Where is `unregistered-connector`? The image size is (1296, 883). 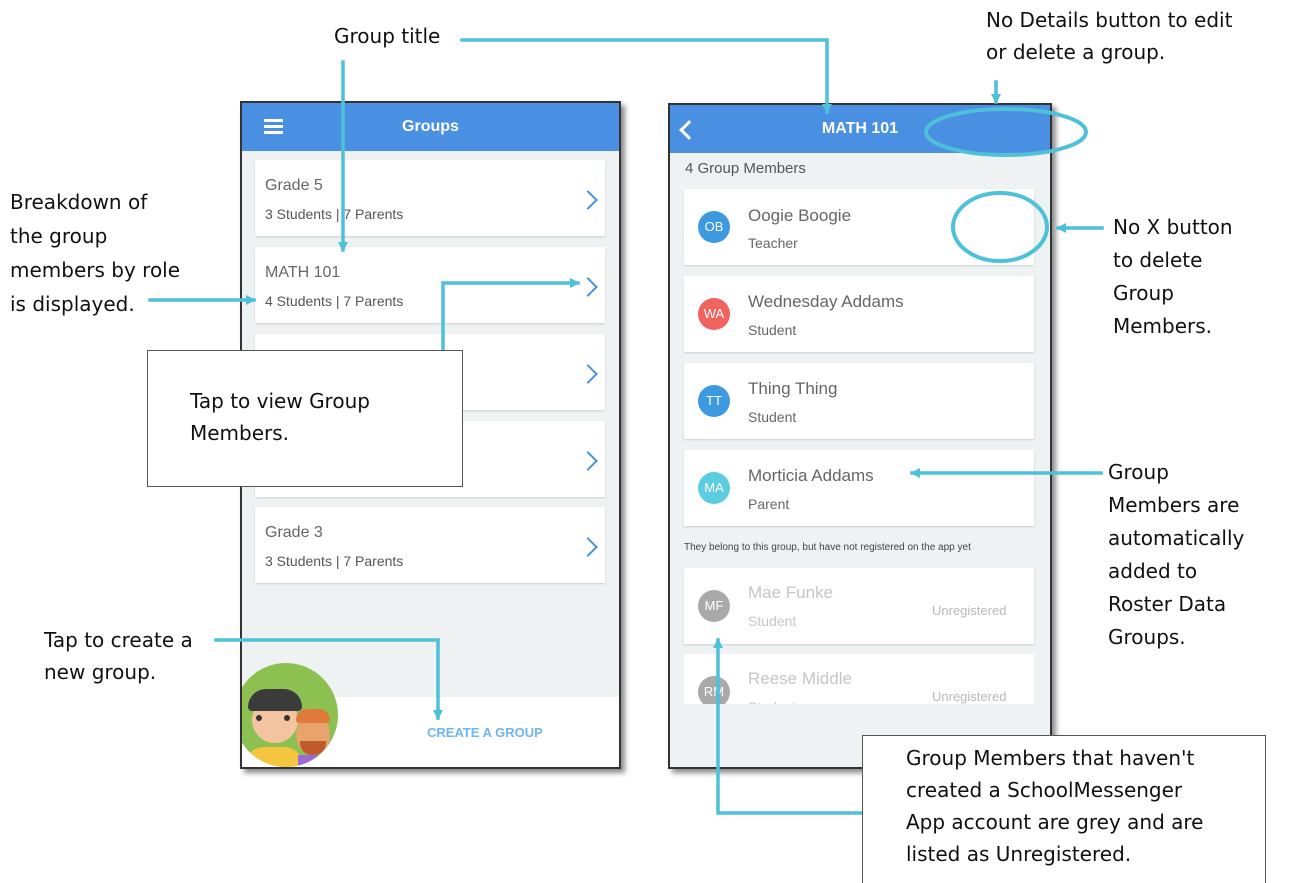 unregistered-connector is located at coordinates (788, 726).